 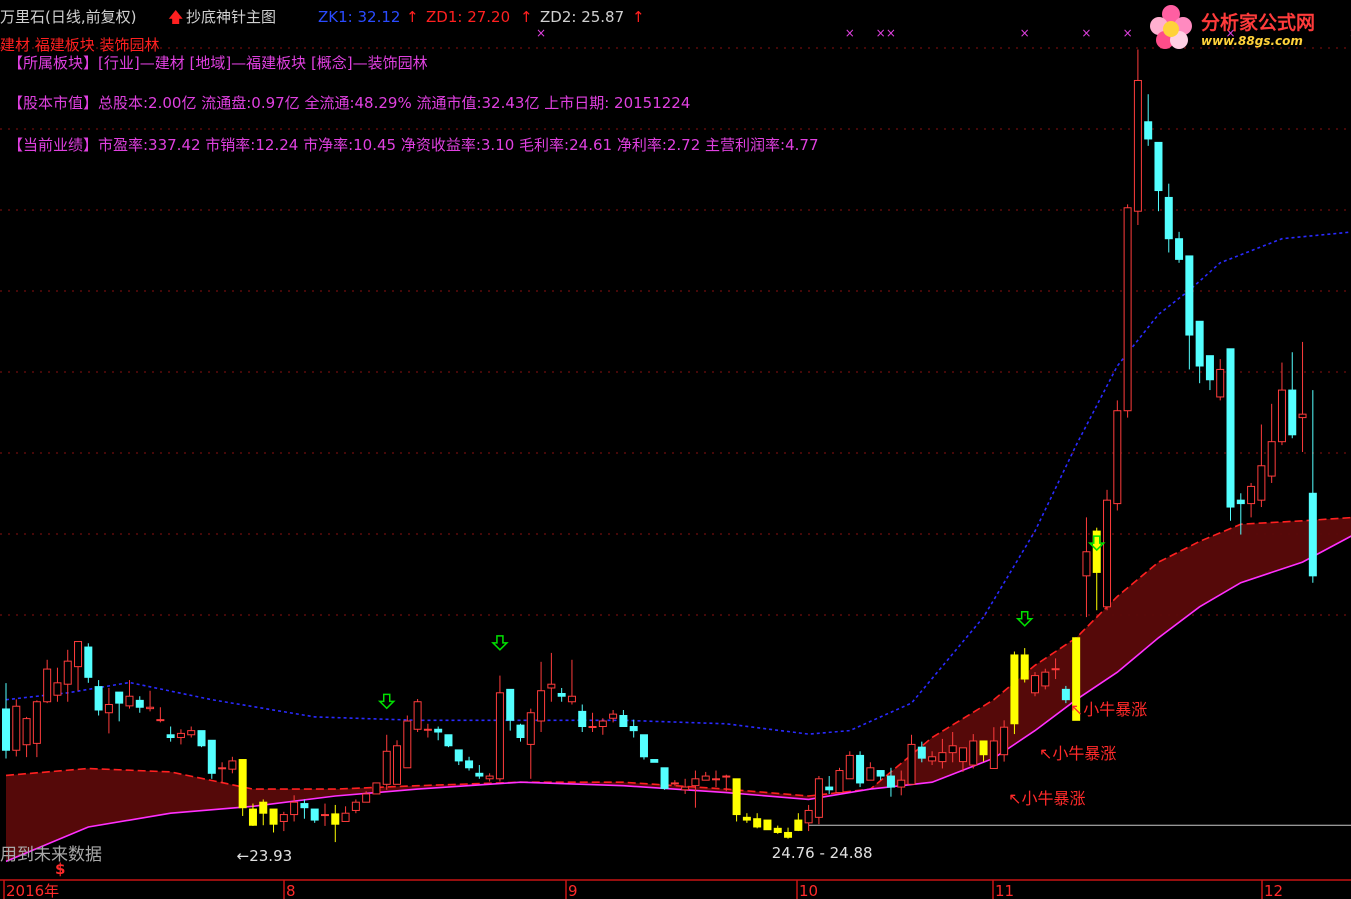 What do you see at coordinates (412, 17) in the screenshot?
I see `arrow-up-icon: ↑` at bounding box center [412, 17].